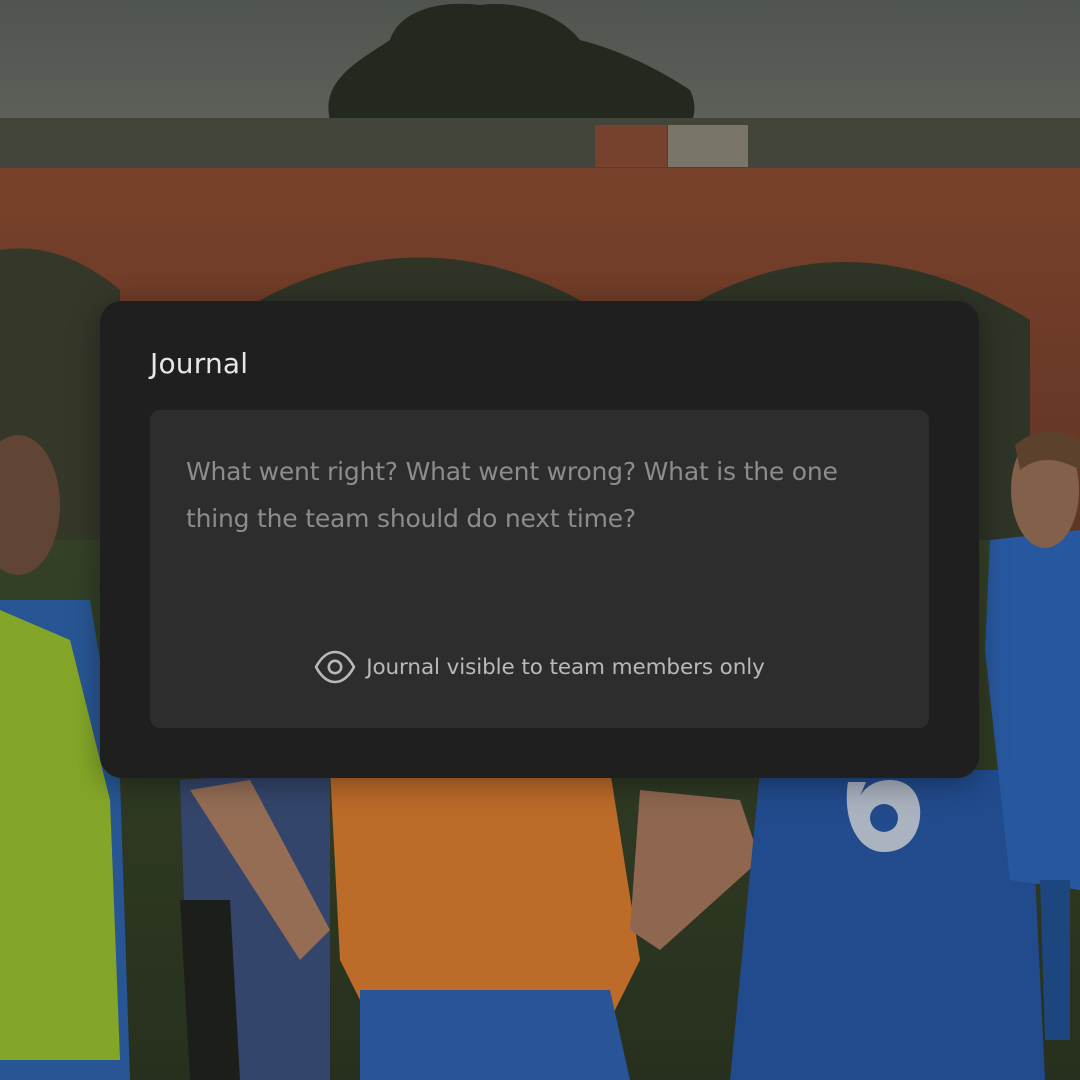 The height and width of the screenshot is (1080, 1080). What do you see at coordinates (199, 363) in the screenshot?
I see `journal-title: Journal` at bounding box center [199, 363].